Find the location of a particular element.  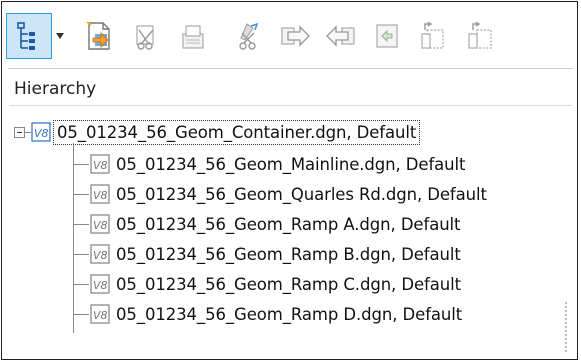

open-reference-icon is located at coordinates (98, 35).